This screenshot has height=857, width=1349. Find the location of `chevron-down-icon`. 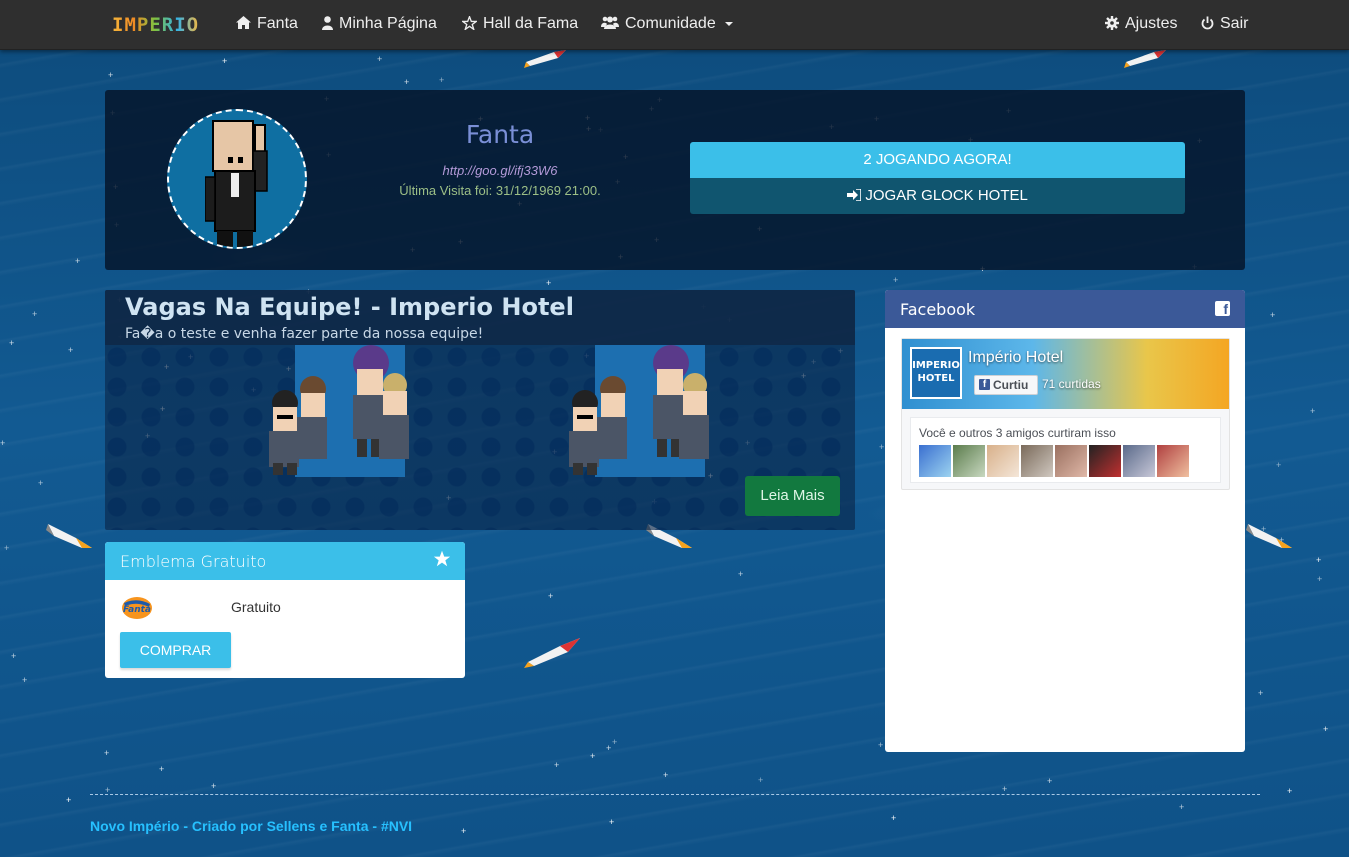

chevron-down-icon is located at coordinates (728, 24).